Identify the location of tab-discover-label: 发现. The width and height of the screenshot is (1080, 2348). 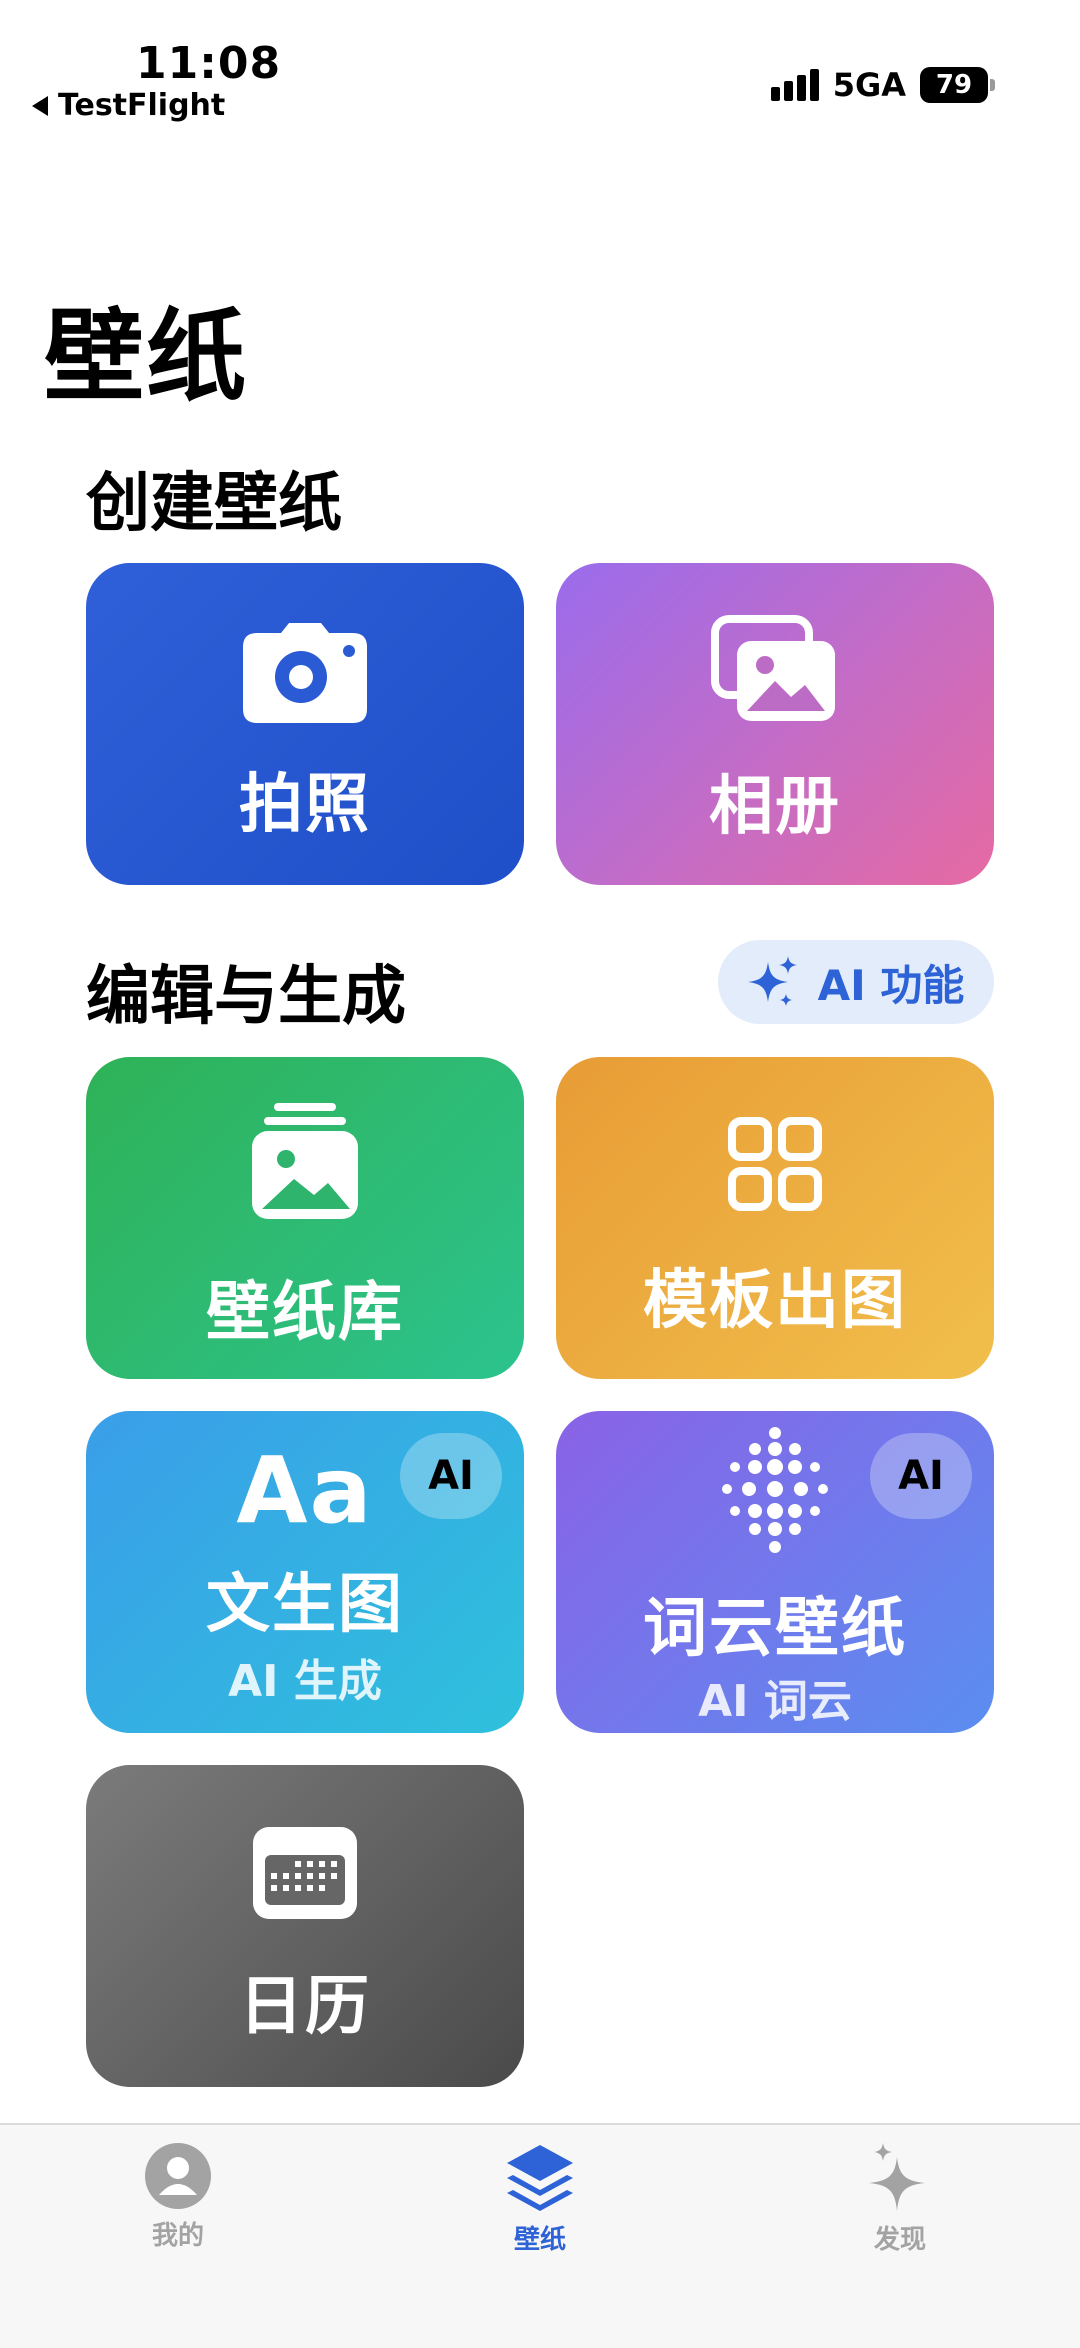
(899, 2240).